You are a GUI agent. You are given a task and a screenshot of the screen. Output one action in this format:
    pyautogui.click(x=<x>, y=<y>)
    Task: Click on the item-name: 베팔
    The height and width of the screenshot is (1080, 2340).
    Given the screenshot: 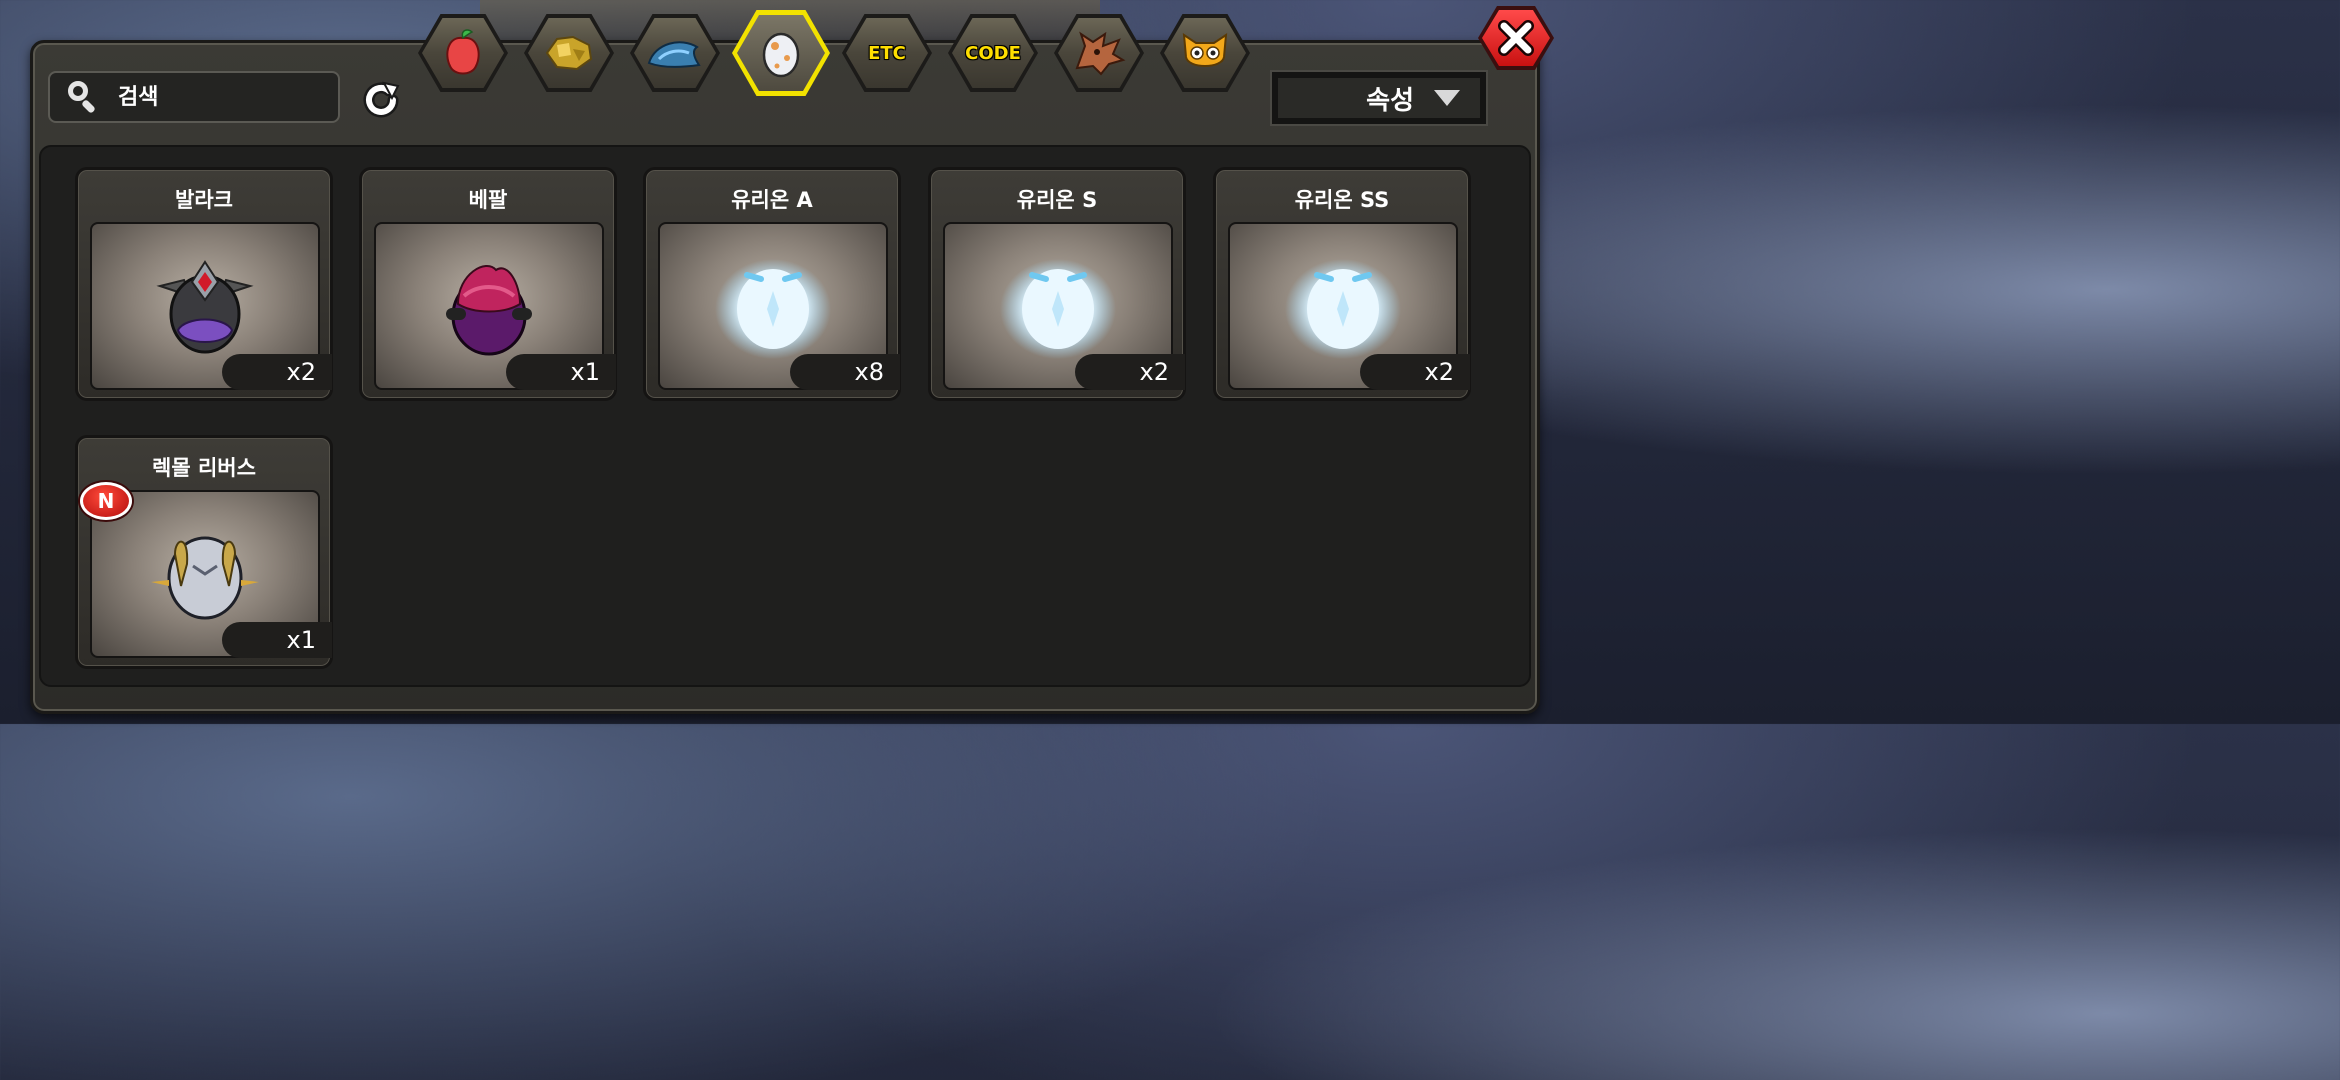 What is the action you would take?
    pyautogui.click(x=488, y=200)
    